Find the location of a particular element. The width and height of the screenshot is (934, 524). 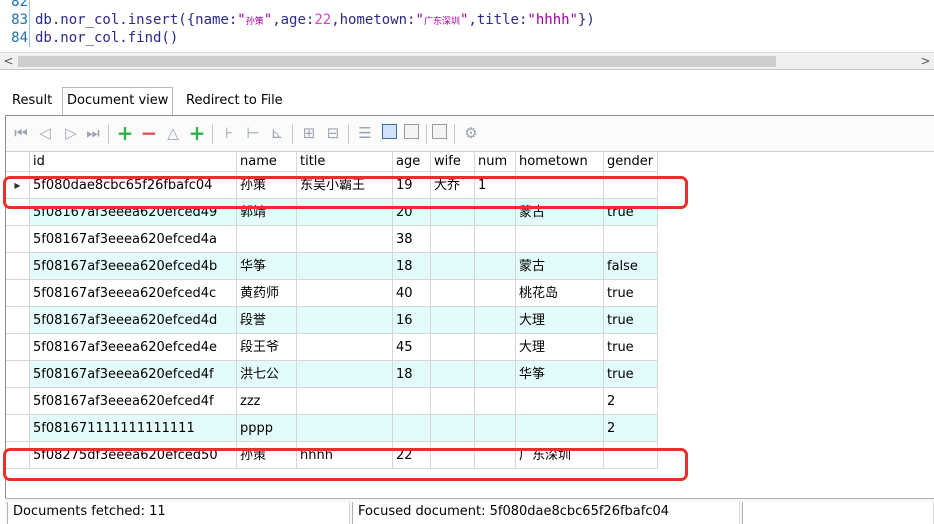

tab-redirect-to-file: Redirect to File is located at coordinates (234, 102).